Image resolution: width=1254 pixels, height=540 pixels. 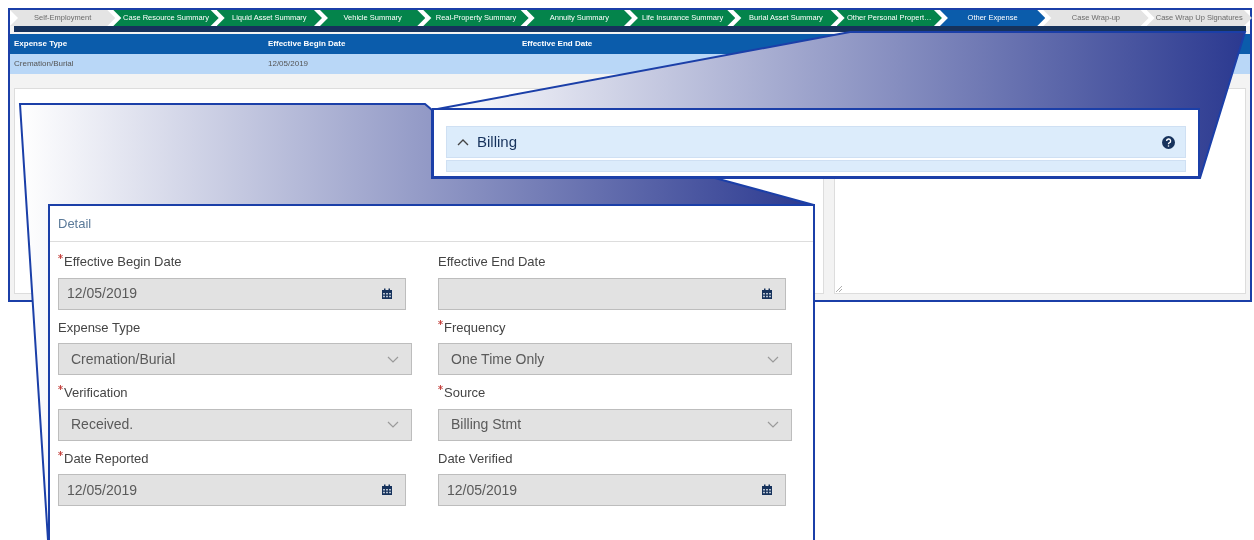 I want to click on field-label: Source, so click(x=465, y=393).